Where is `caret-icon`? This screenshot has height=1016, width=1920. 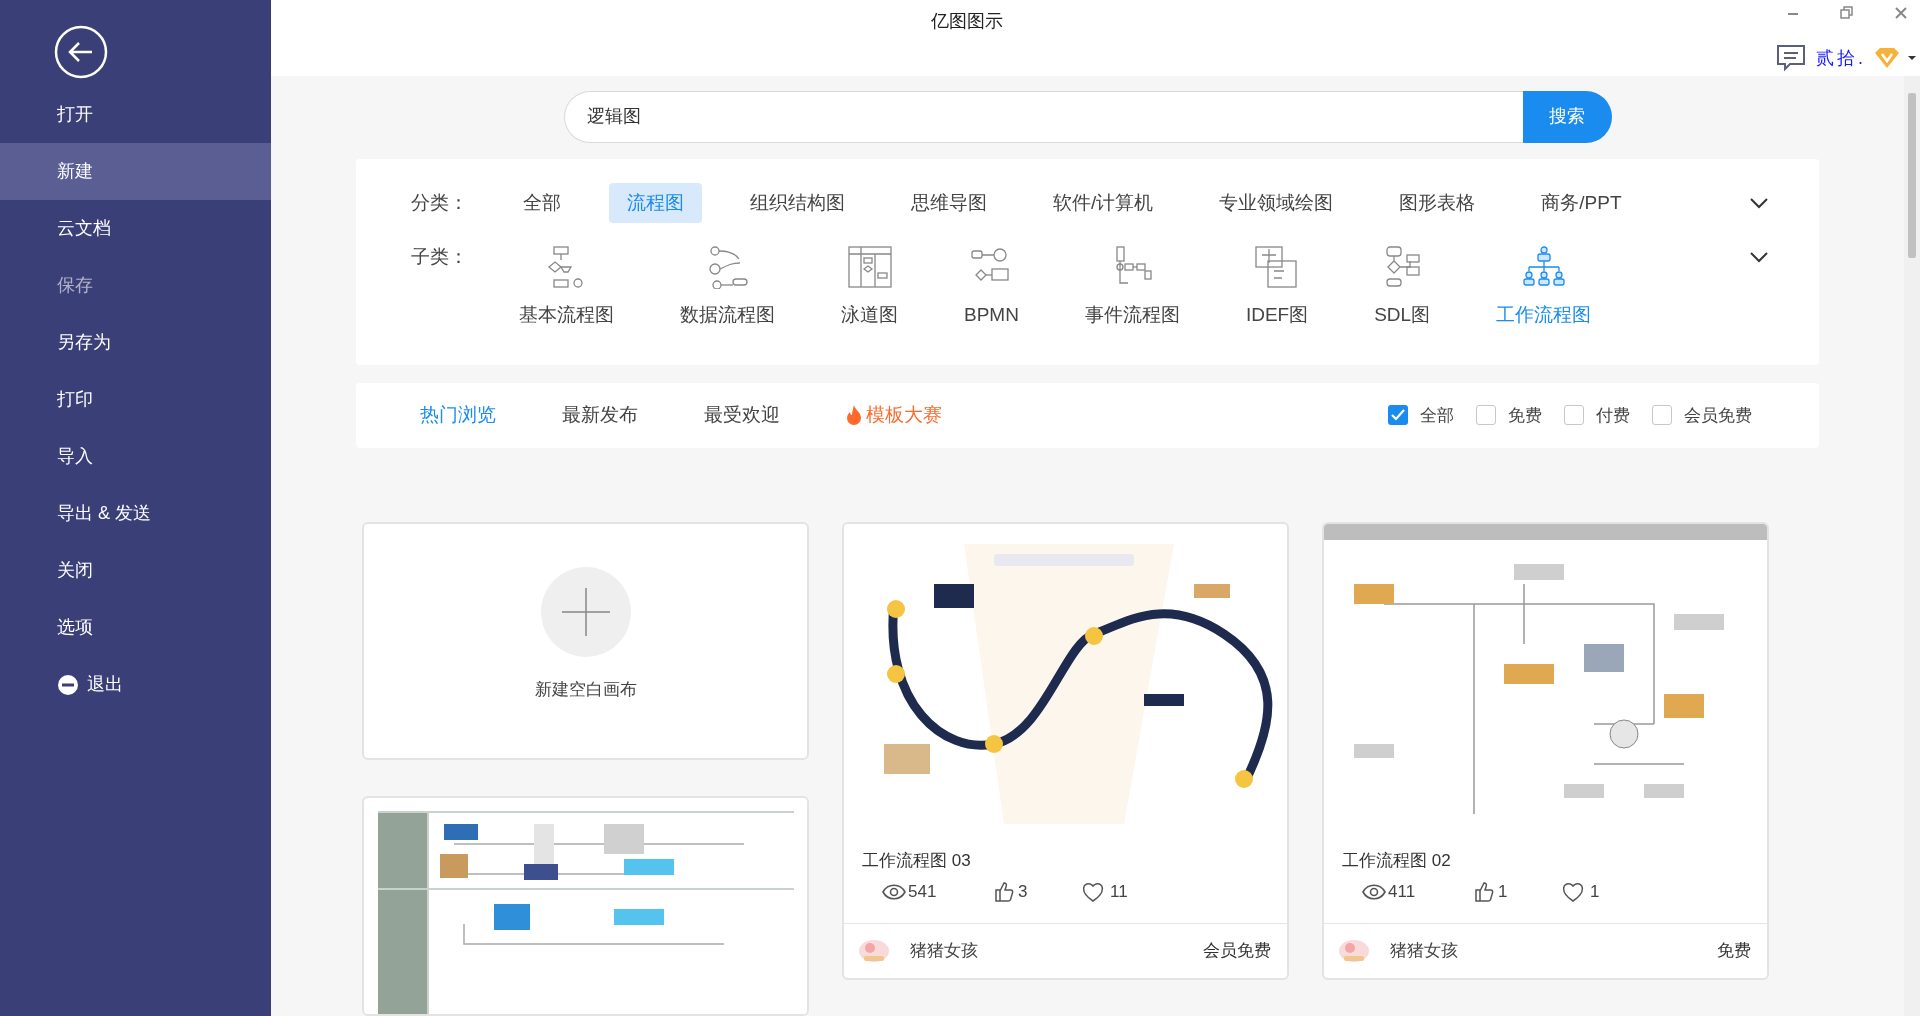
caret-icon is located at coordinates (1912, 58).